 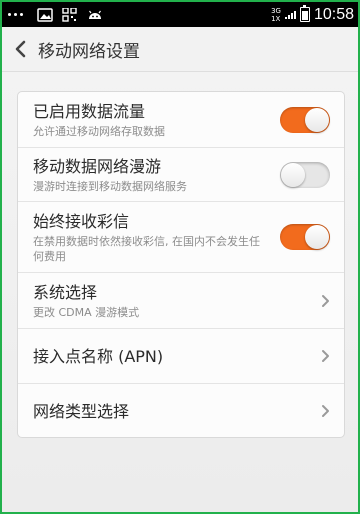 I want to click on status-bar: 3G 1X 10:58, so click(x=180, y=14).